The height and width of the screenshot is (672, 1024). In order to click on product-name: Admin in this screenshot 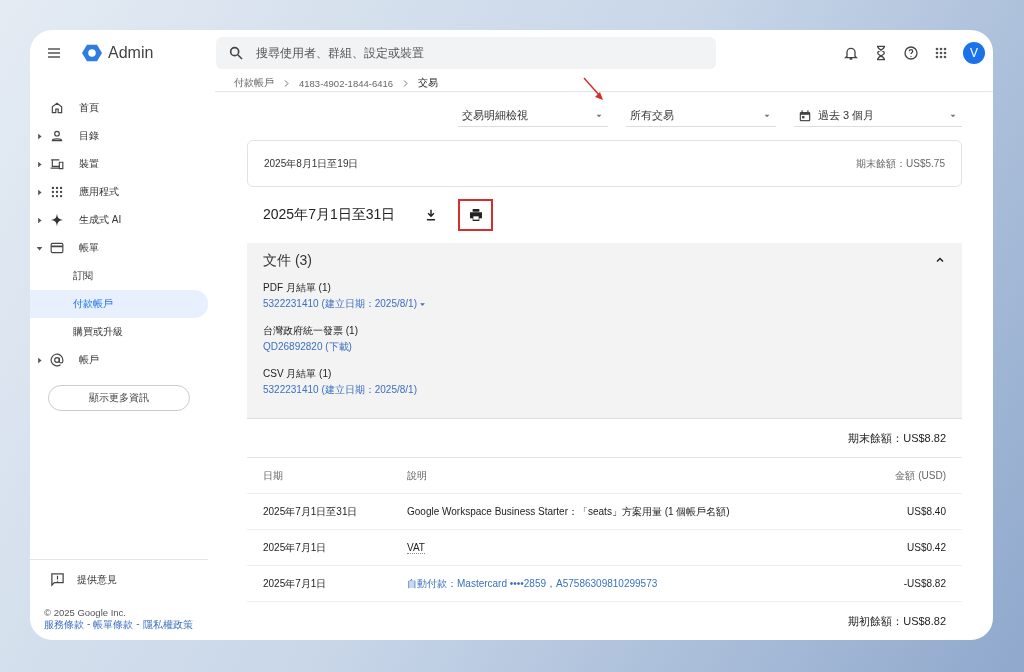, I will do `click(131, 53)`.